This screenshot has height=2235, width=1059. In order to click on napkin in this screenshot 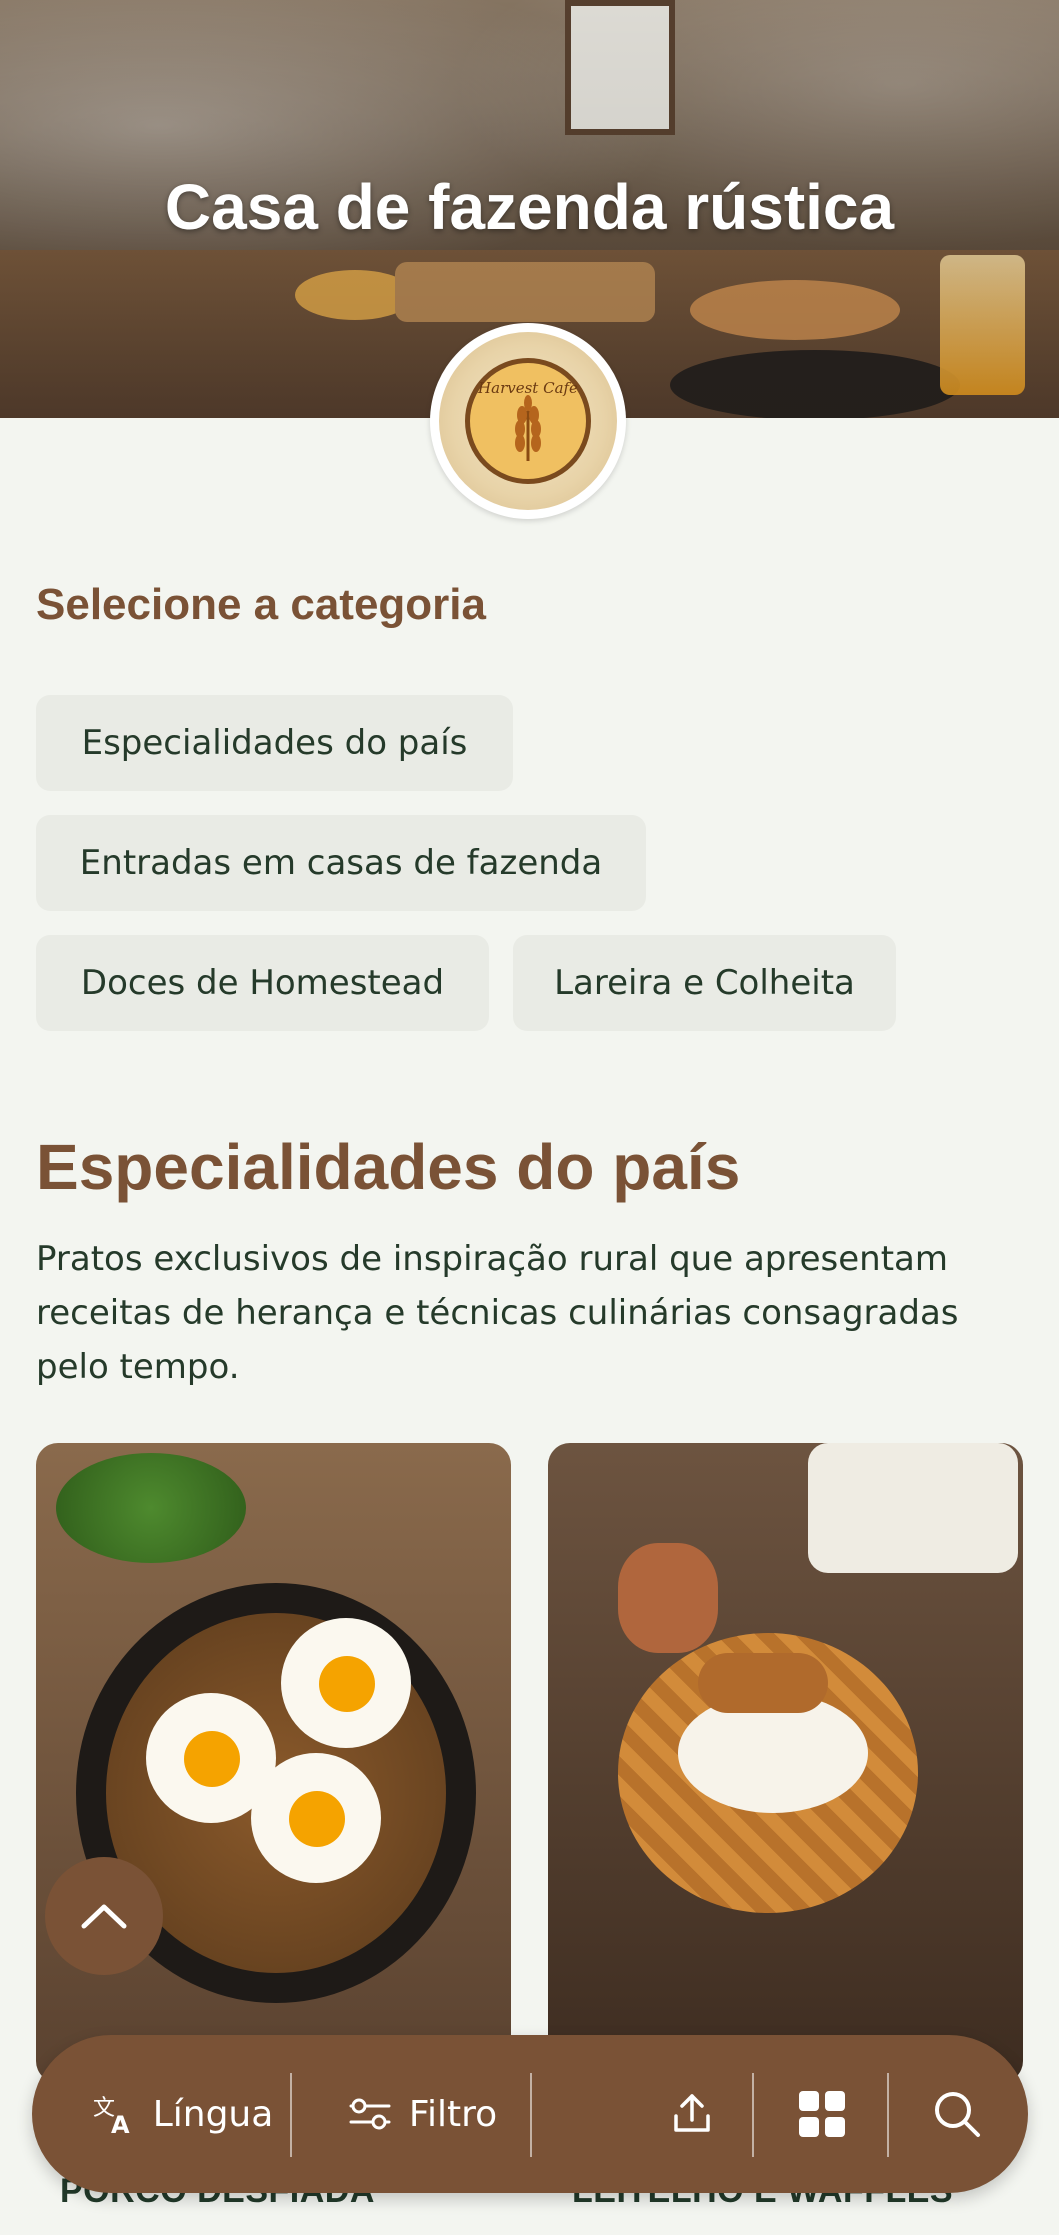, I will do `click(913, 1508)`.